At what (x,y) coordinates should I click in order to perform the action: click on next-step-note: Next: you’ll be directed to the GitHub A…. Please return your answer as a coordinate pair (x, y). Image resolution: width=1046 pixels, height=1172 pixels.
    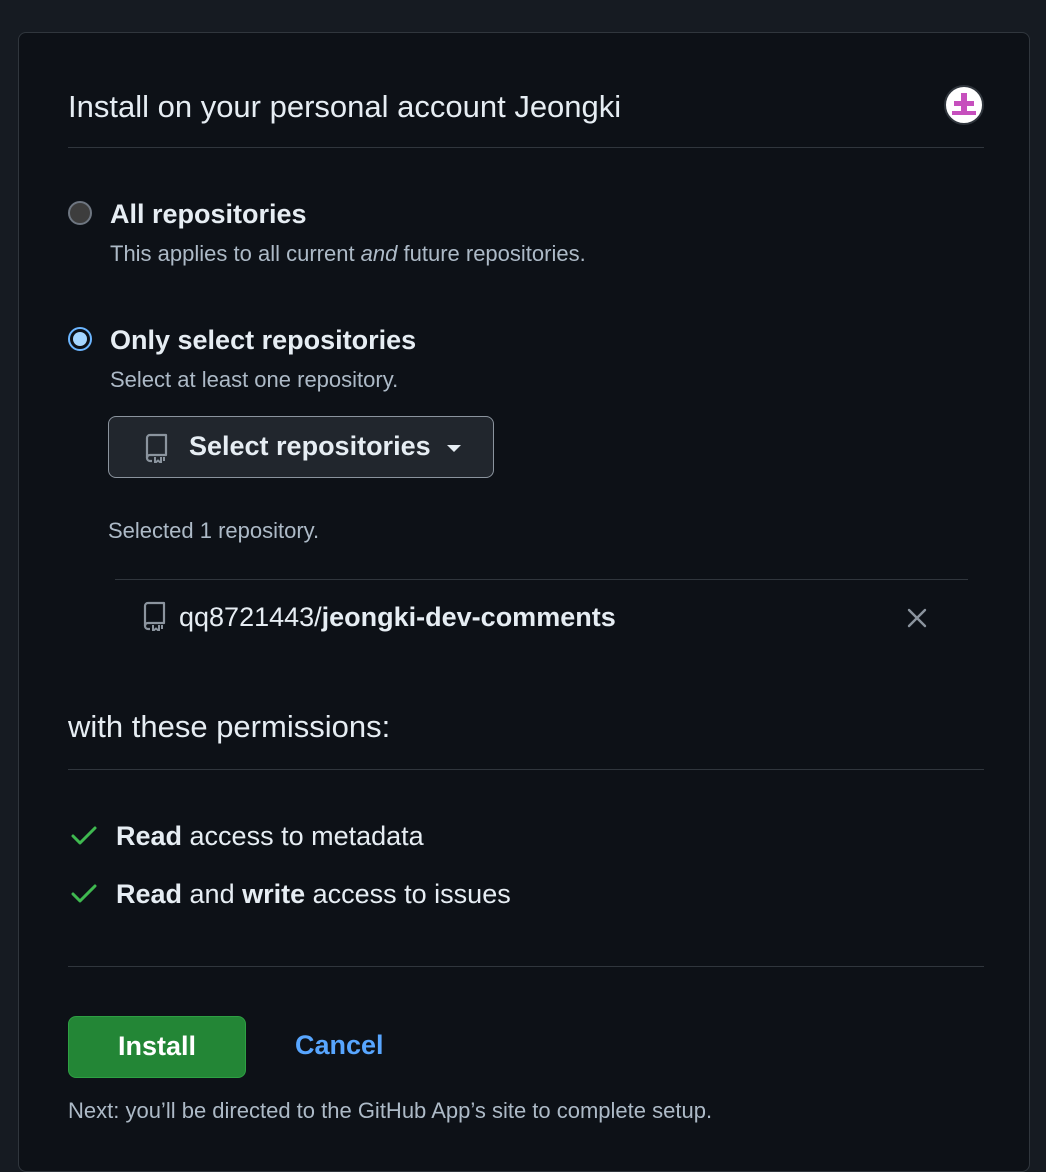
    Looking at the image, I should click on (390, 1110).